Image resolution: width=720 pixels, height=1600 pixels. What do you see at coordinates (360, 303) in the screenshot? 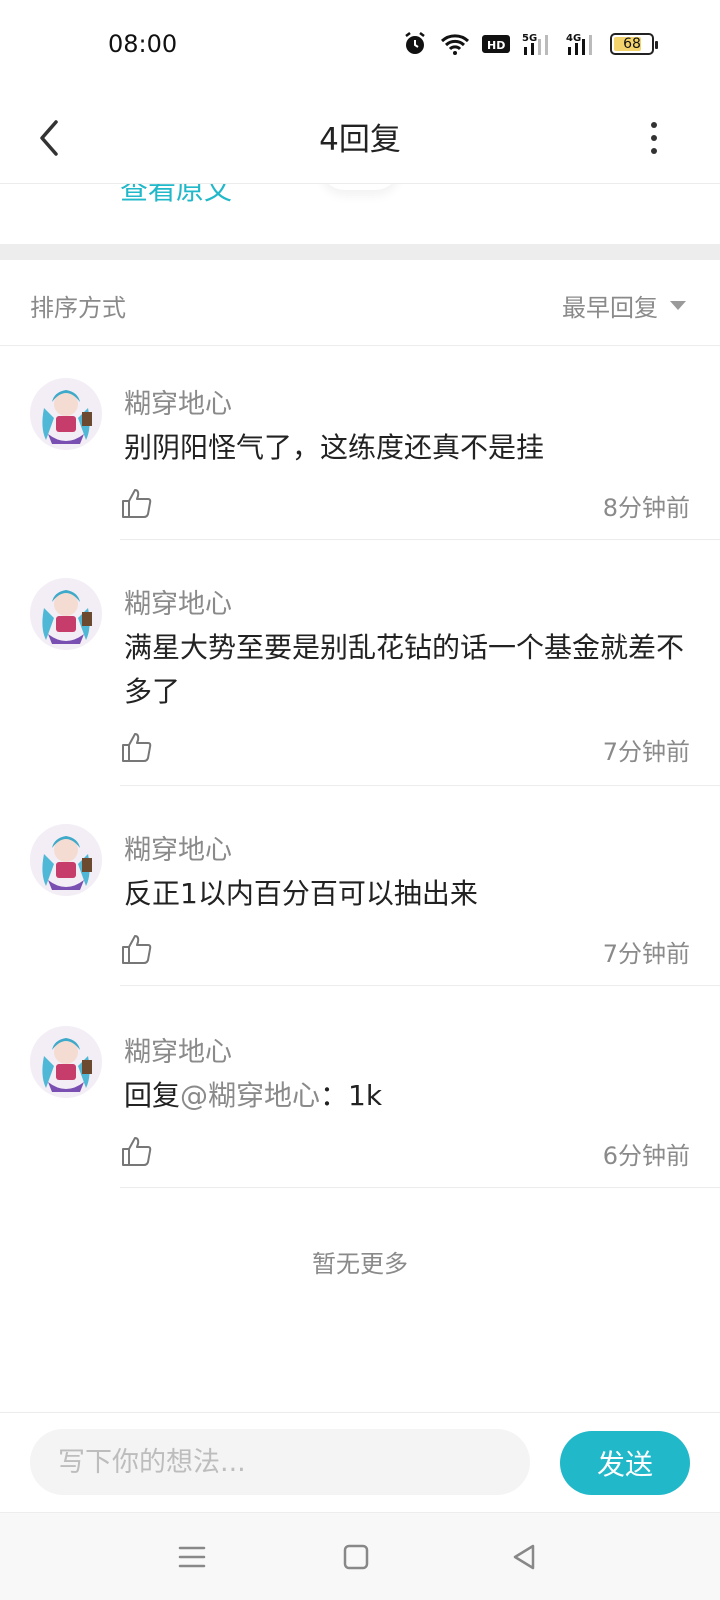
I see `sort-row: 排序方式 最早回复` at bounding box center [360, 303].